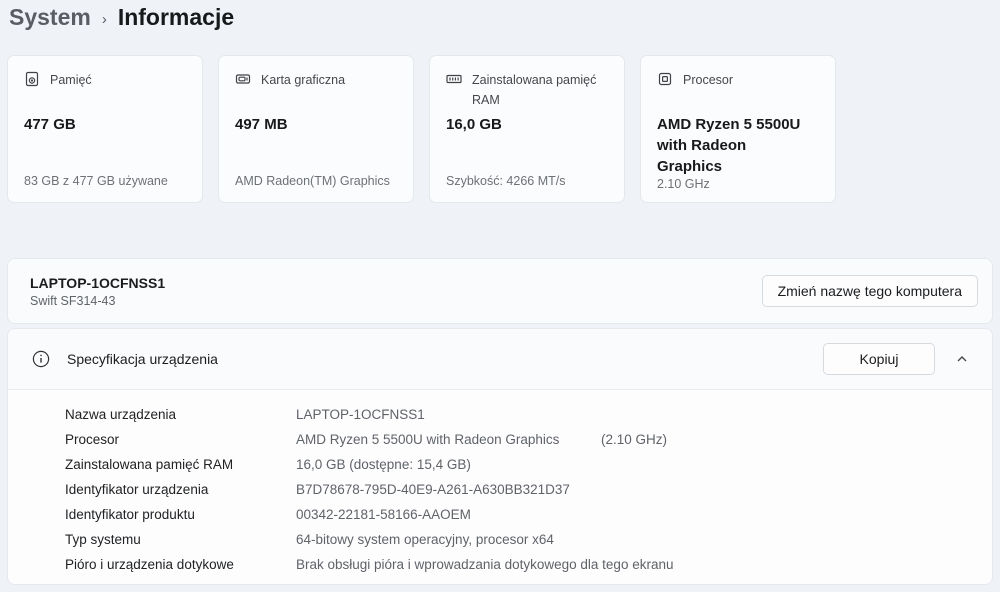  I want to click on card-cpu-subtitle: 2.10 GHz, so click(683, 184).